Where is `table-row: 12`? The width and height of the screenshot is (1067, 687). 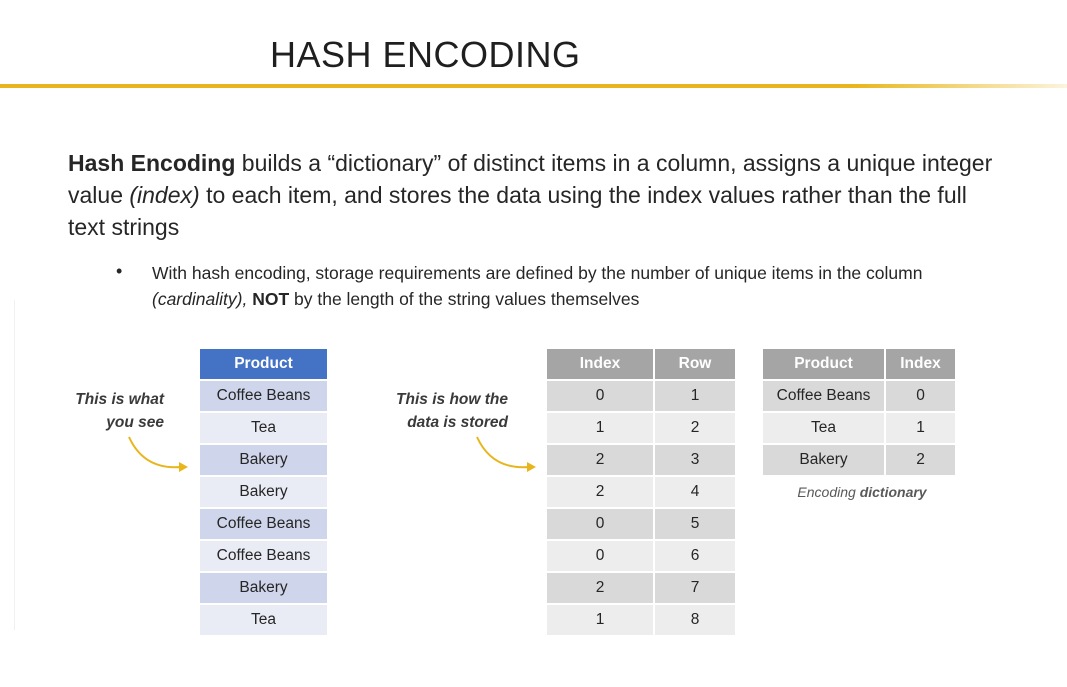 table-row: 12 is located at coordinates (641, 428).